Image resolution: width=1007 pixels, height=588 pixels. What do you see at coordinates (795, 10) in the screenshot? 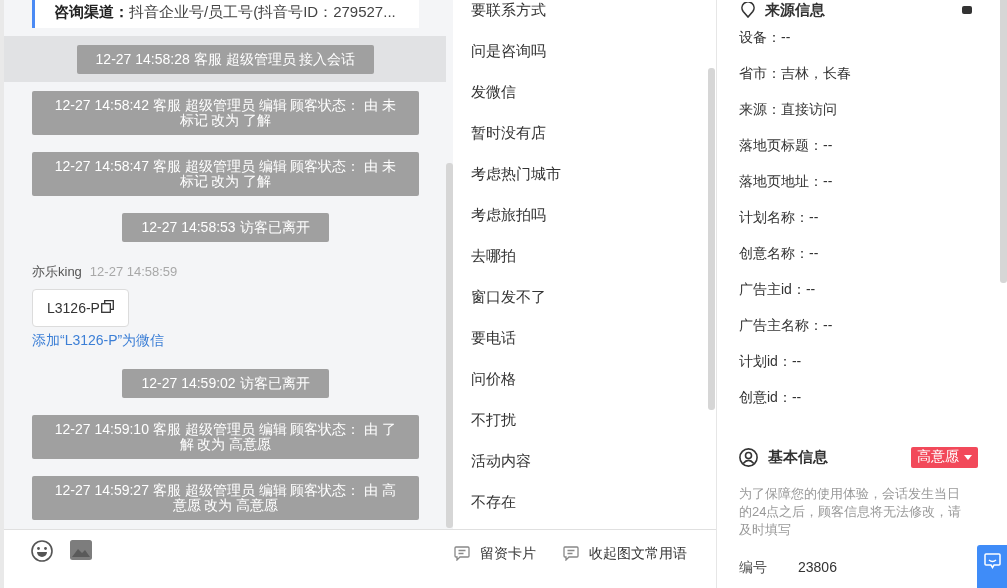
I see `section-title: 来源信息` at bounding box center [795, 10].